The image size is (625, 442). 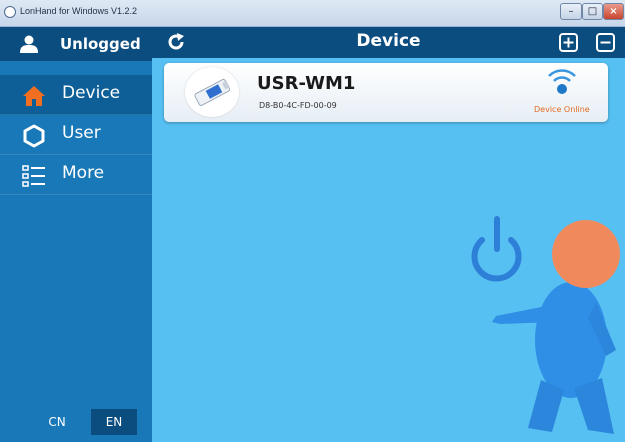 I want to click on power-icon, so click(x=496, y=249).